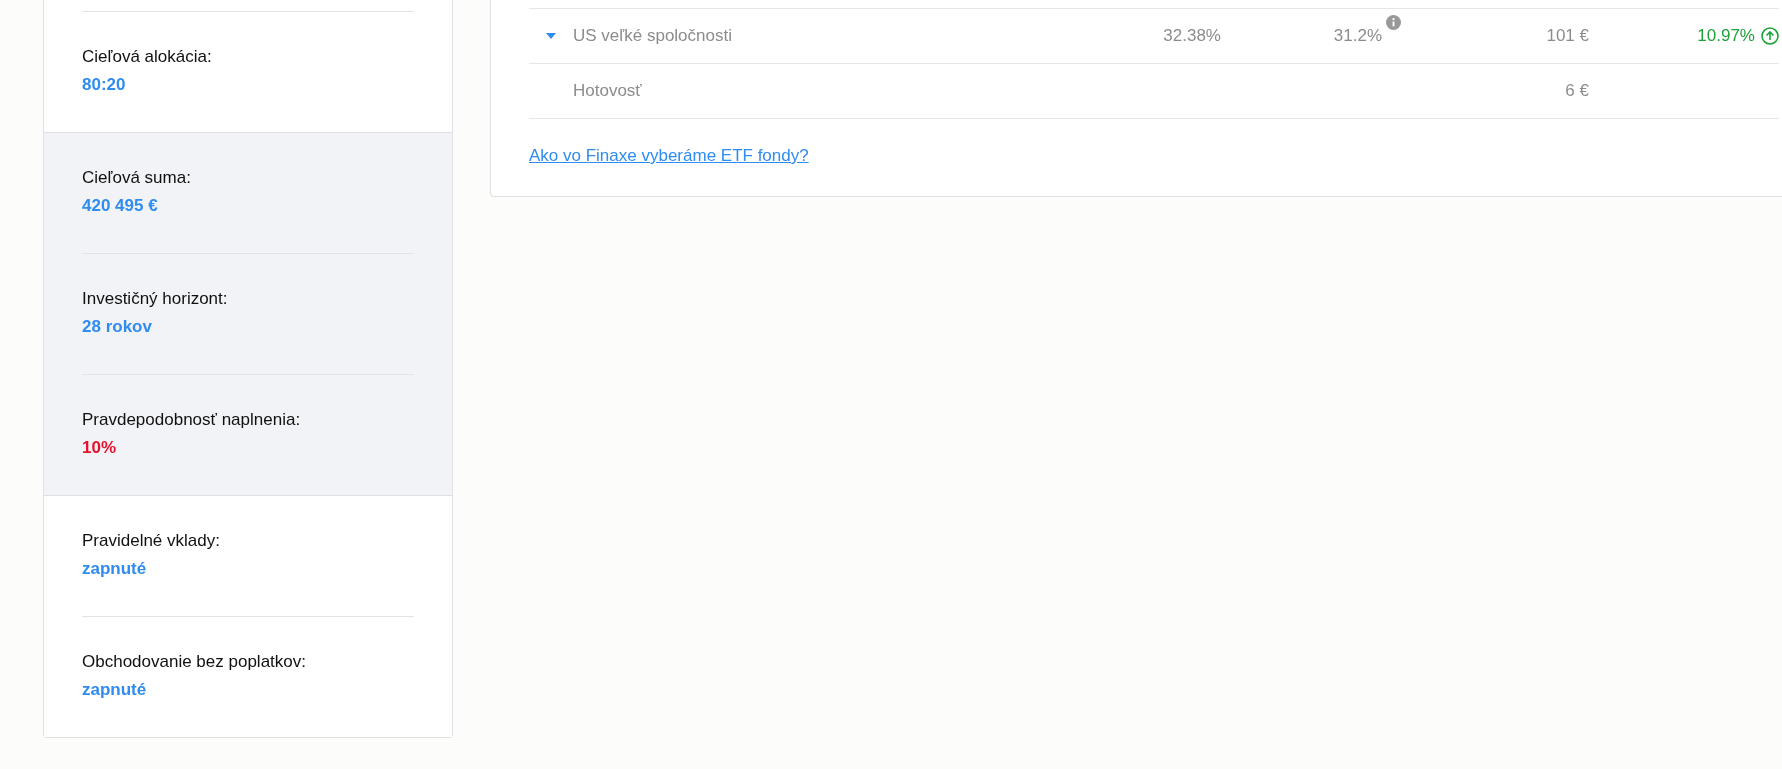 This screenshot has width=1782, height=769. What do you see at coordinates (192, 420) in the screenshot?
I see `summary-label: Pravdepodobnosť naplnenia:` at bounding box center [192, 420].